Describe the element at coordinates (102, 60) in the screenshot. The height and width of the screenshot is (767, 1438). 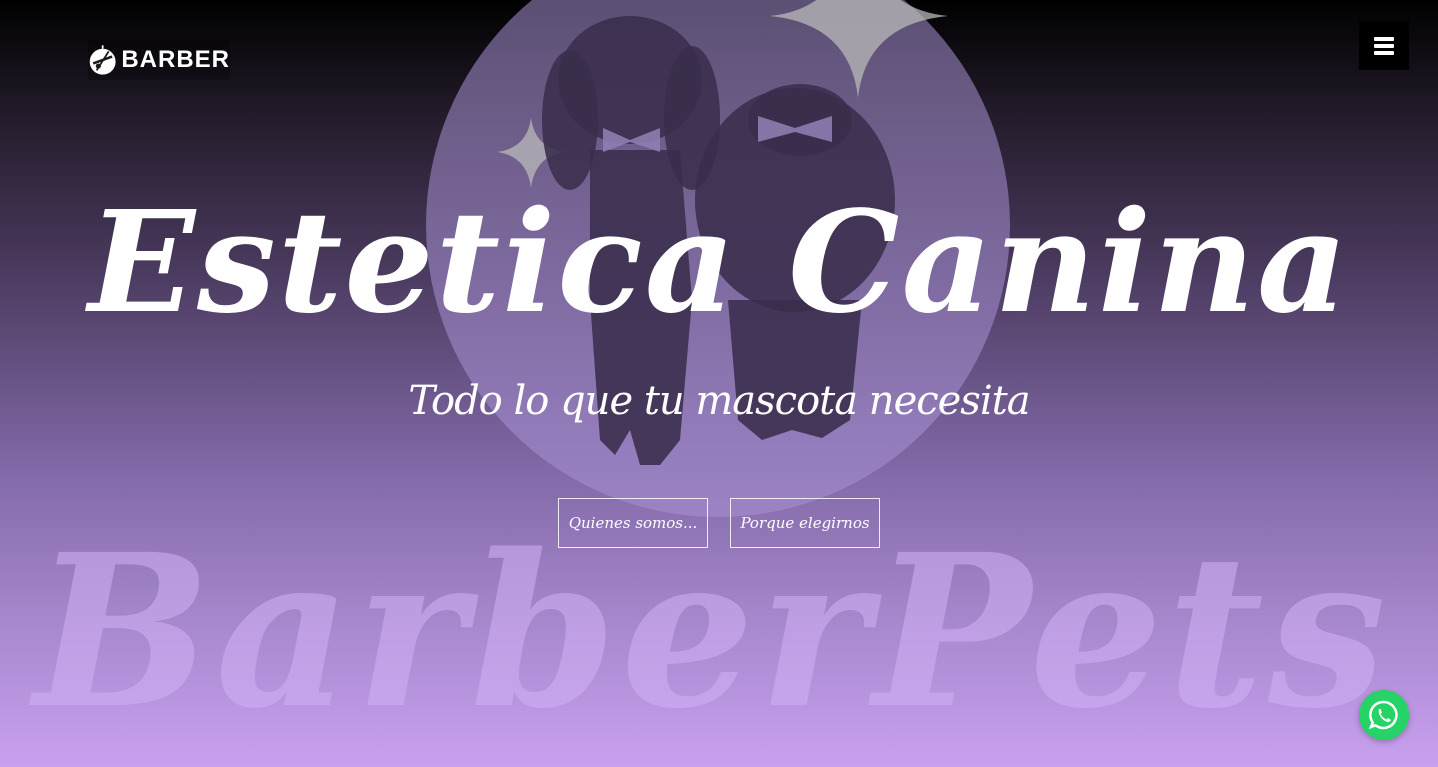
I see `barber-logo-icon` at that location.